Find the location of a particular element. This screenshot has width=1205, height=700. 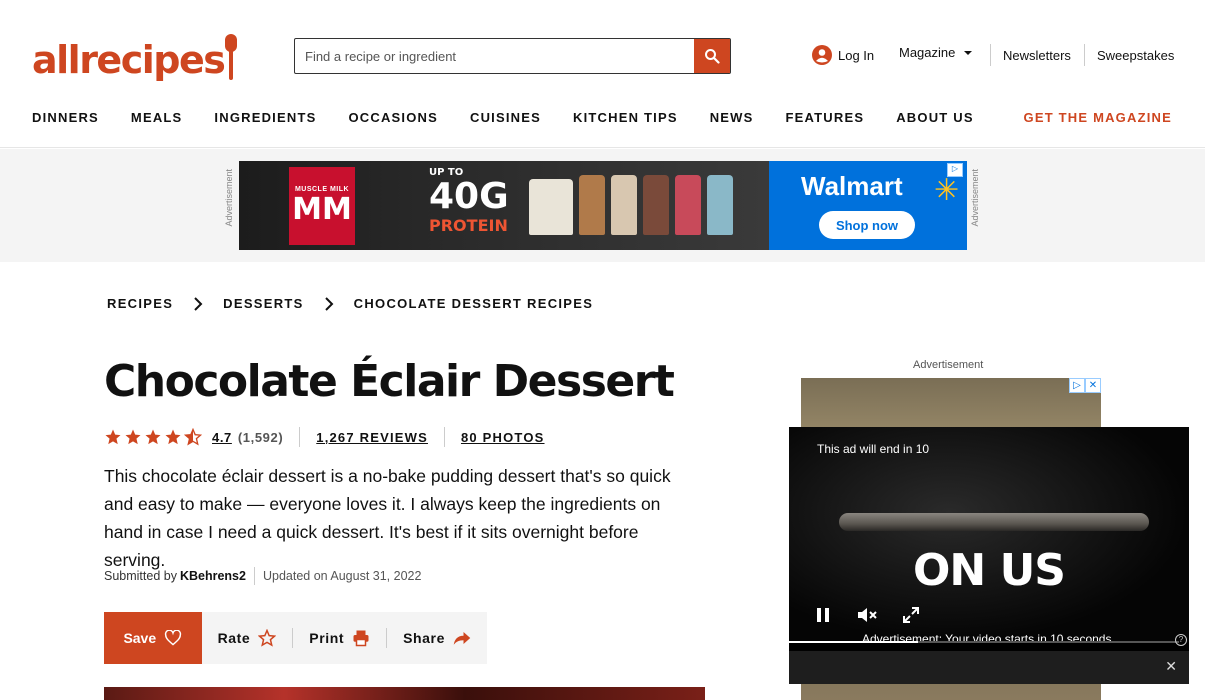

pause-button is located at coordinates (823, 615).